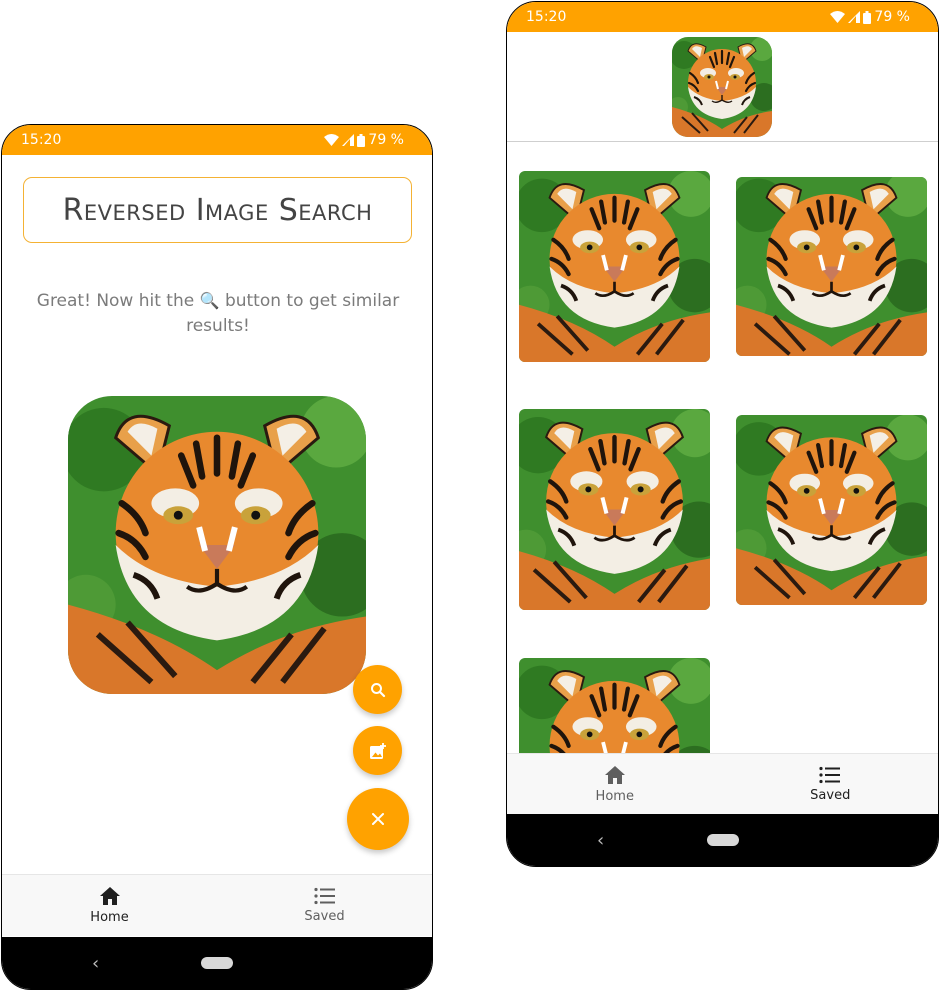 Image resolution: width=939 pixels, height=990 pixels. I want to click on search-icon, so click(377, 689).